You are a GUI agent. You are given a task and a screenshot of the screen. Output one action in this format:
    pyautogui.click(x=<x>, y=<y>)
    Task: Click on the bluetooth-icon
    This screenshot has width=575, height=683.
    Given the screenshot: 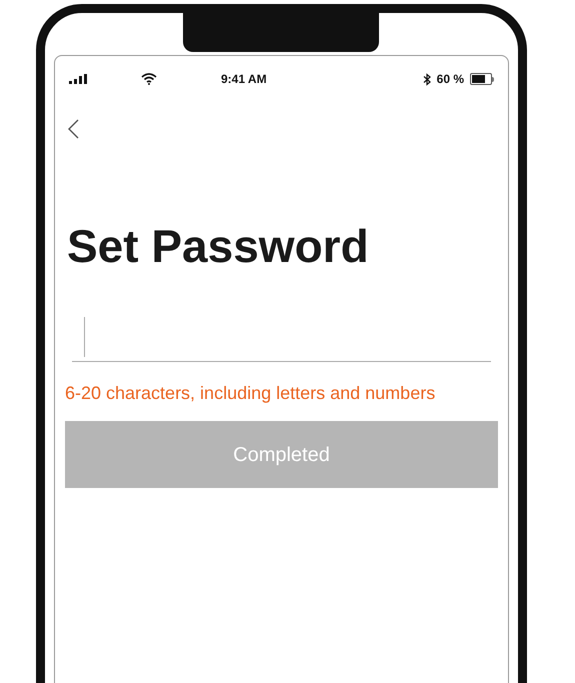 What is the action you would take?
    pyautogui.click(x=426, y=79)
    